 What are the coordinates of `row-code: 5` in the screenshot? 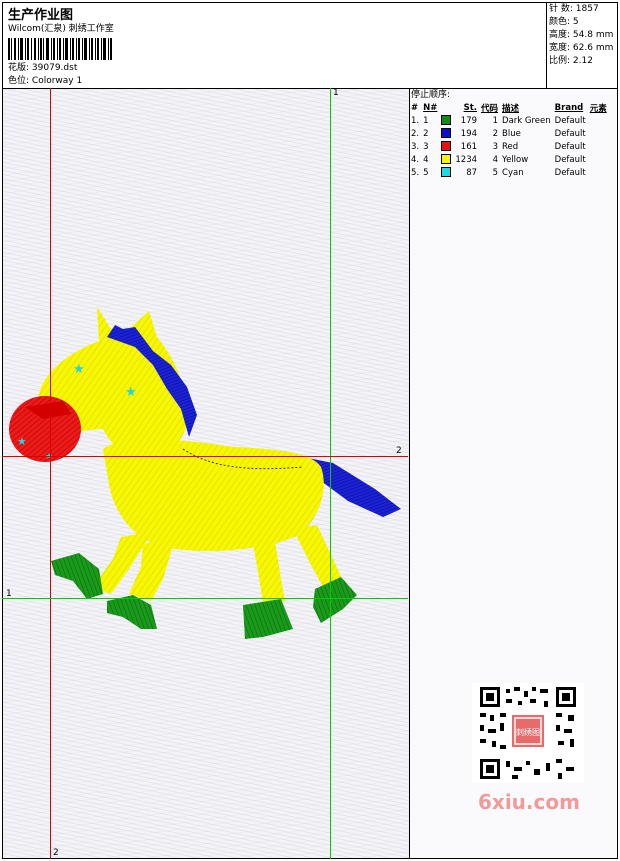 It's located at (495, 172).